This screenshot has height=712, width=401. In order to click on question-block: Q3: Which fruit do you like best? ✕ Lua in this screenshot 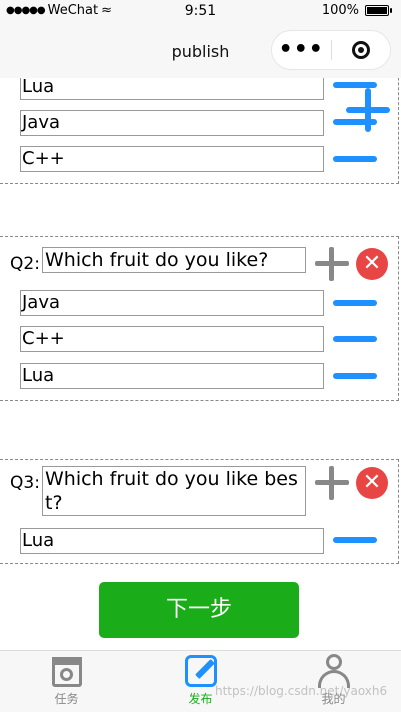, I will do `click(199, 511)`.